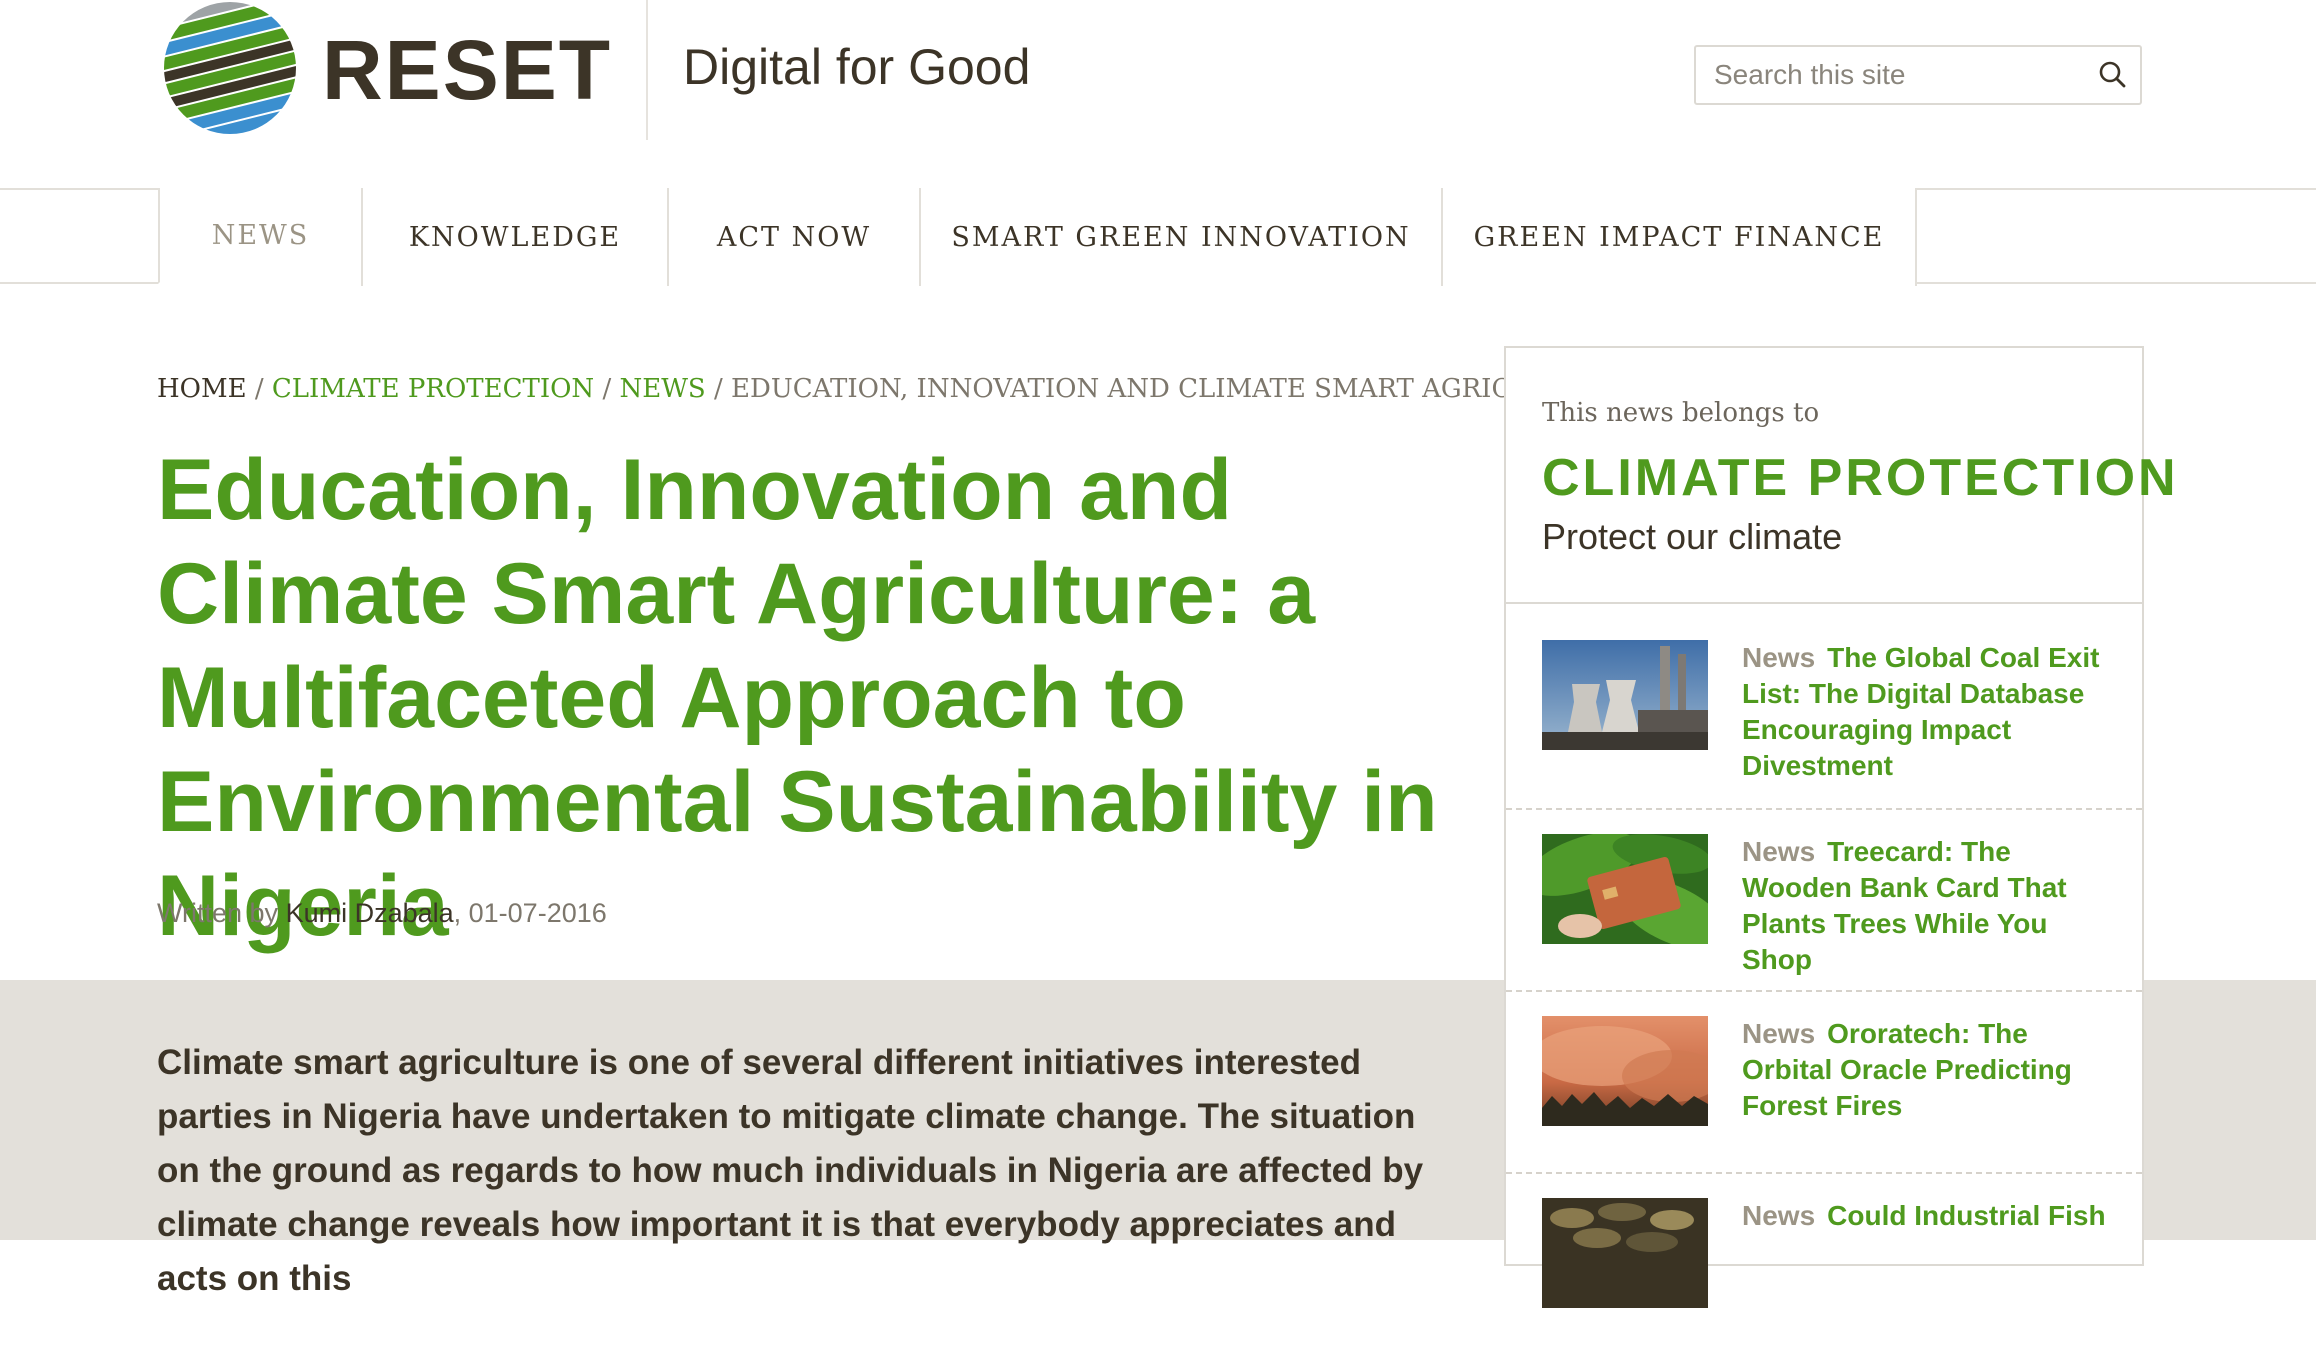 The height and width of the screenshot is (1358, 2316). Describe the element at coordinates (1625, 1253) in the screenshot. I see `fish-waste-thumbnail` at that location.